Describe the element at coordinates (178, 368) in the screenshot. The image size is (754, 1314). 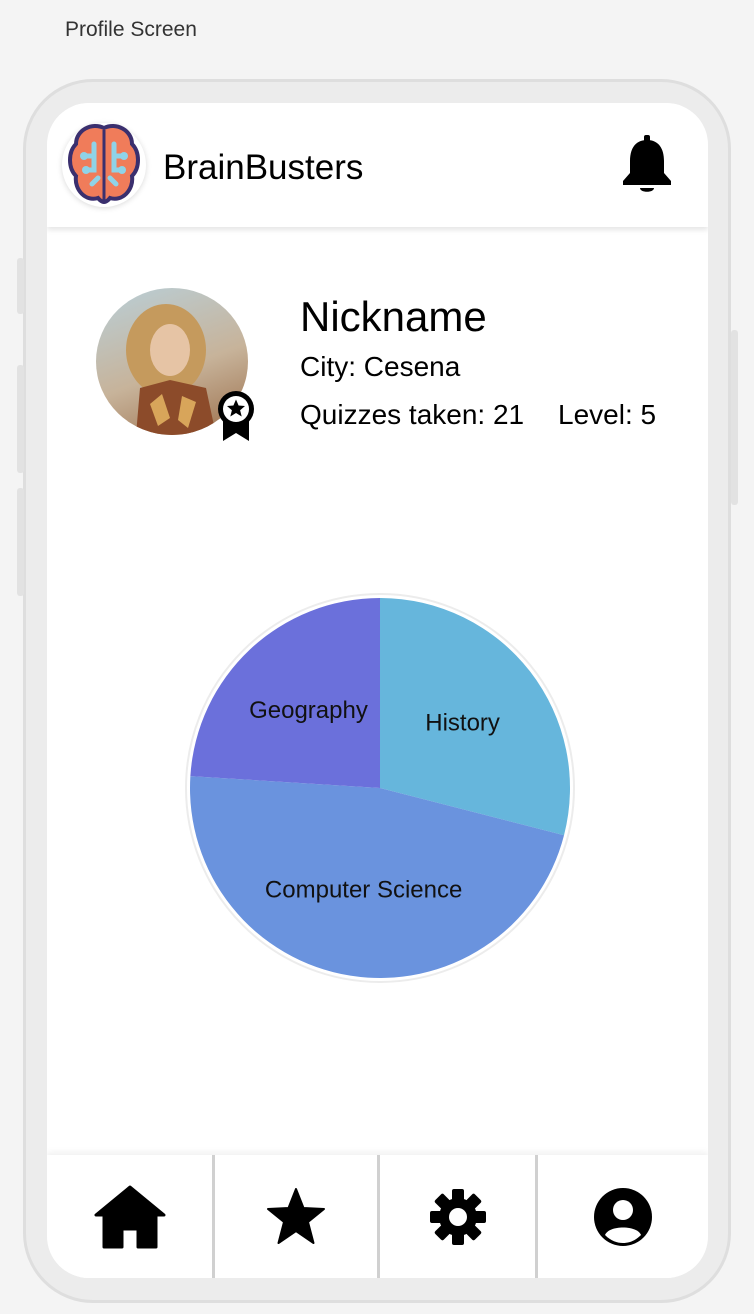
I see `profile-avatar-group` at that location.